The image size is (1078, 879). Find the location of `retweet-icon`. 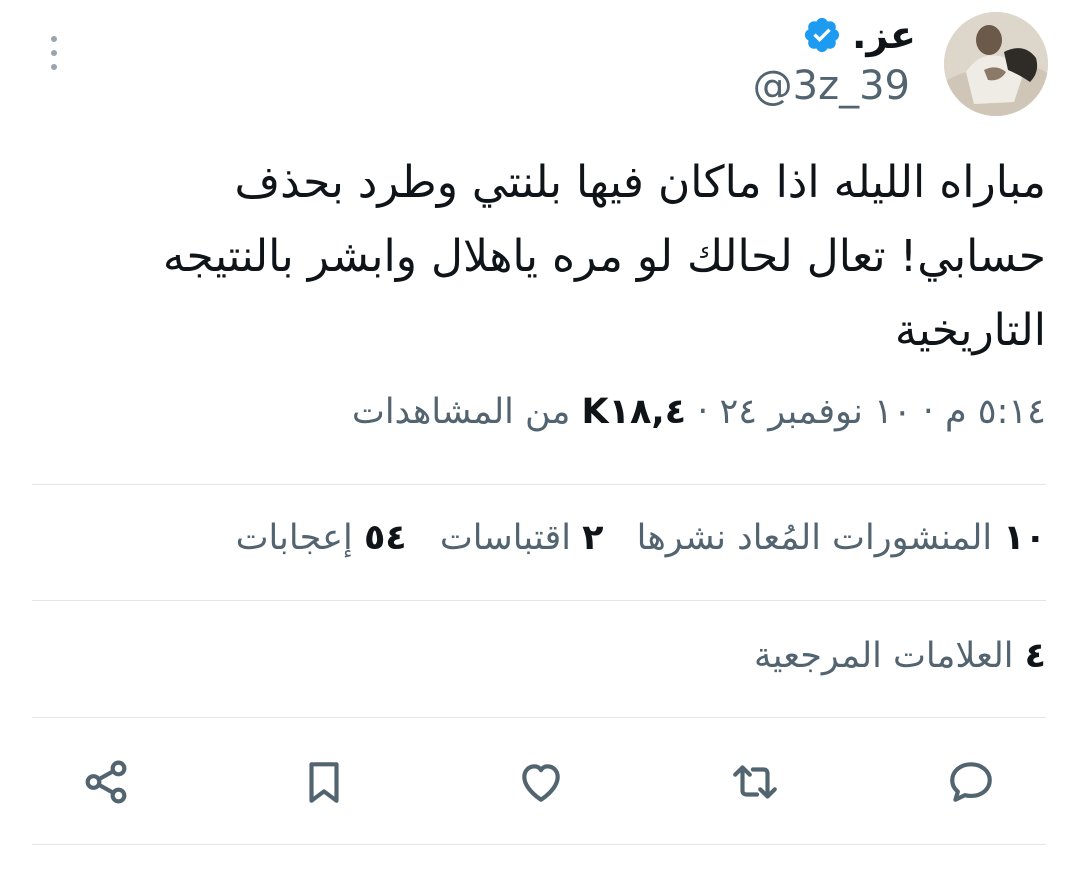

retweet-icon is located at coordinates (755, 782).